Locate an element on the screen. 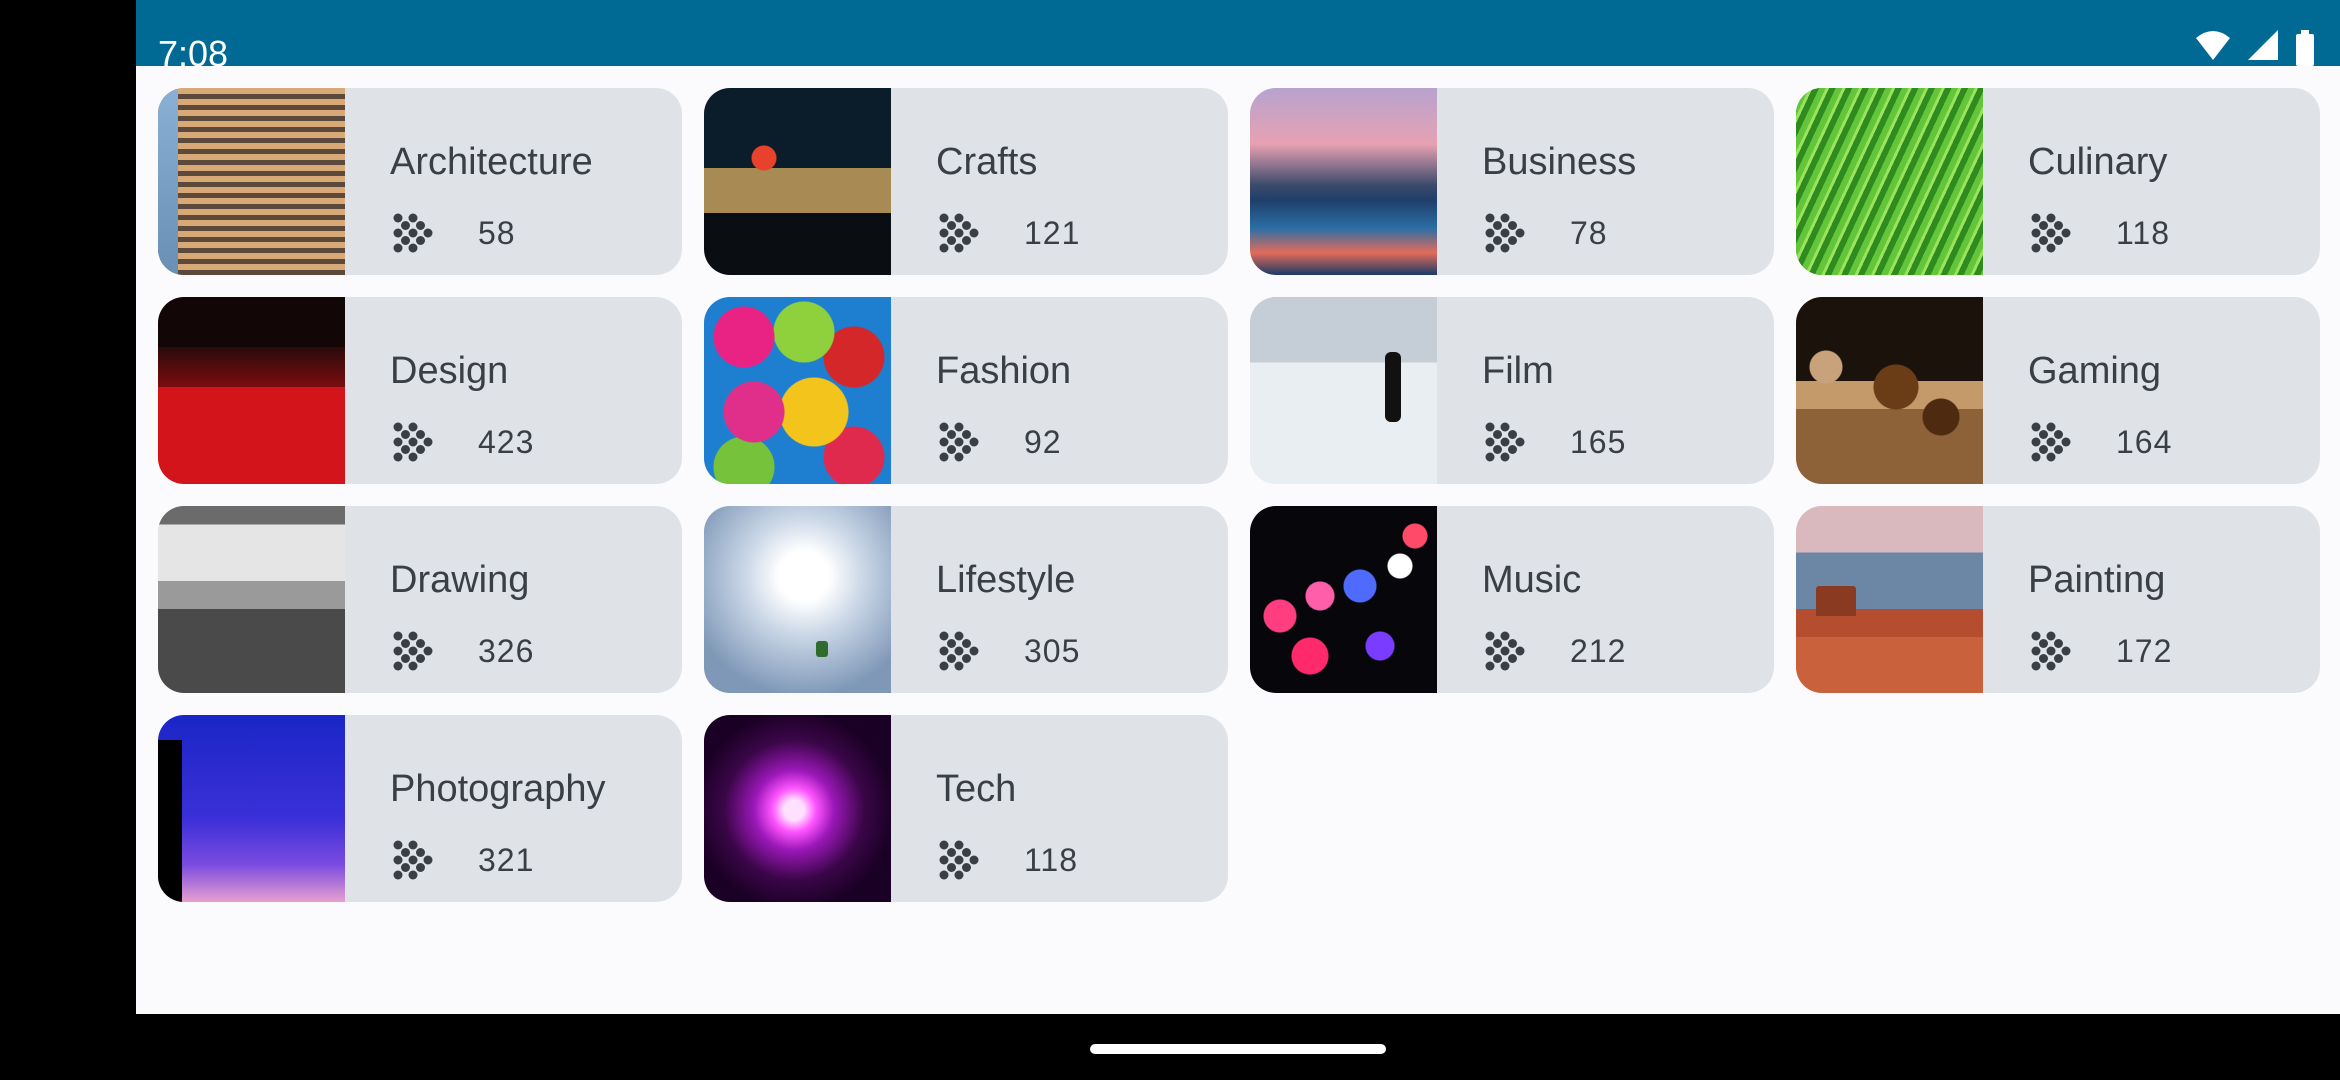 The height and width of the screenshot is (1080, 2340). business-photo is located at coordinates (1343, 181).